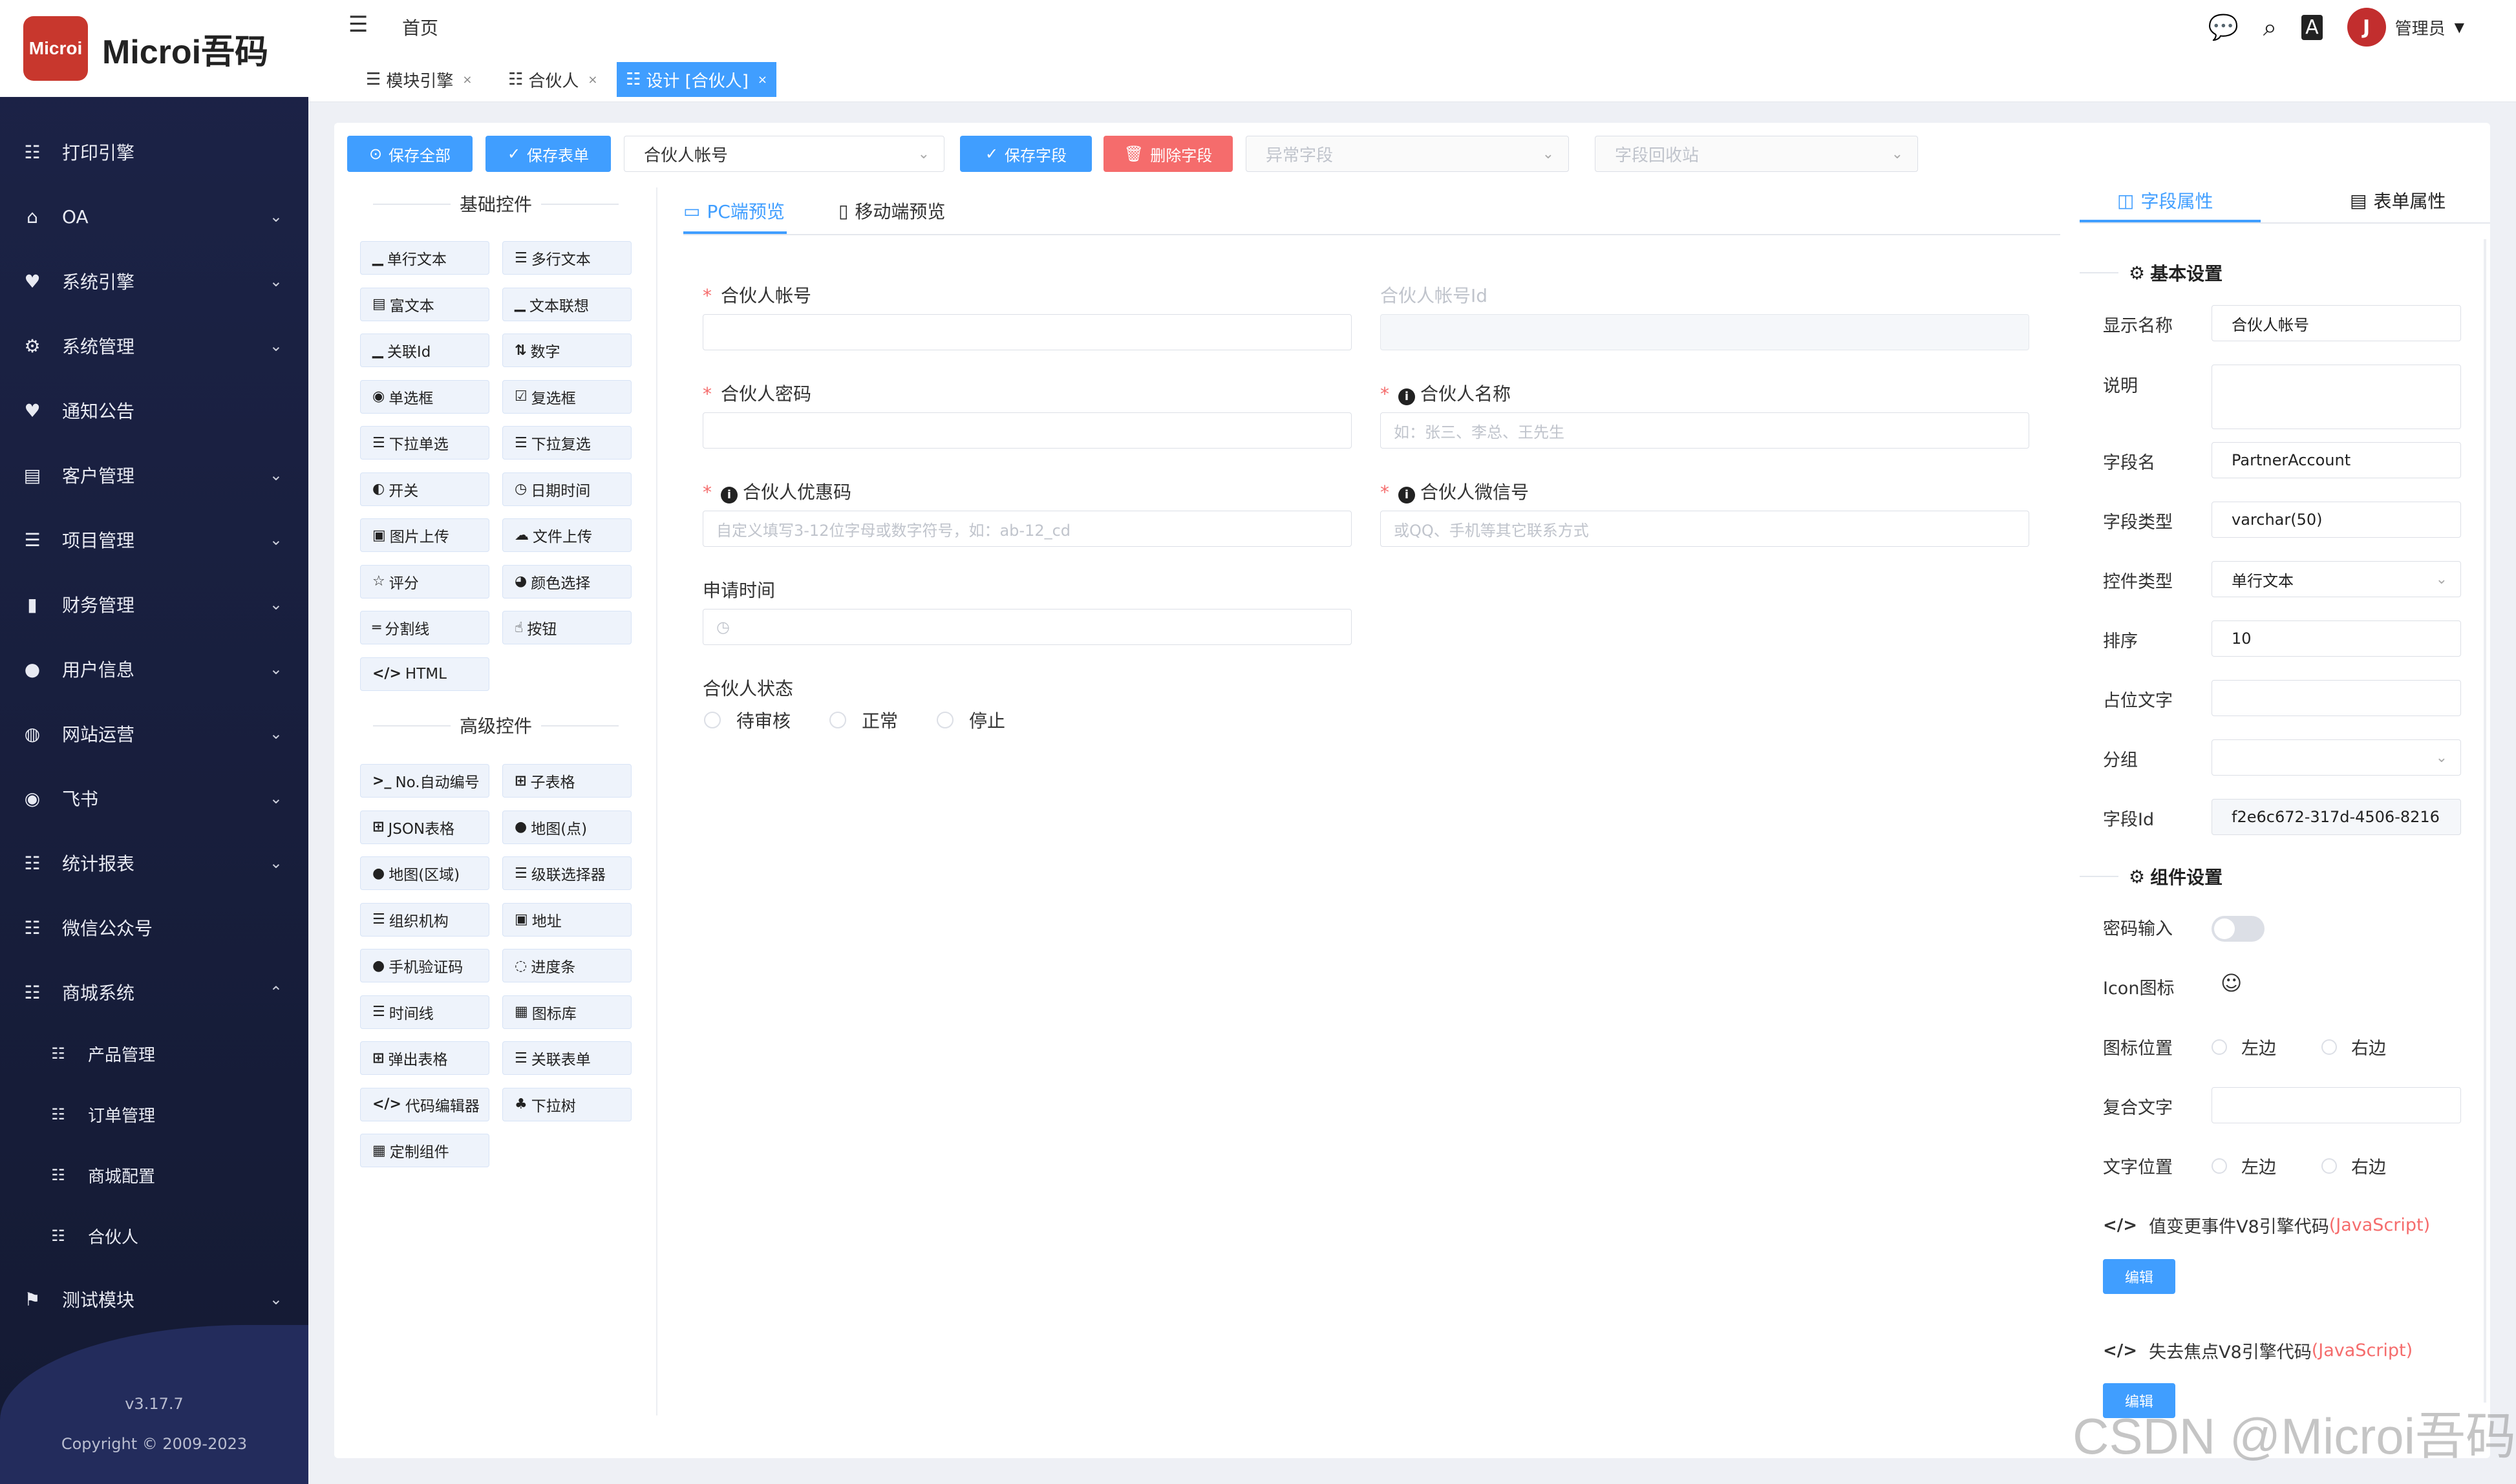  What do you see at coordinates (154, 1114) in the screenshot?
I see `sidebar-subitem-orders: ☷ 订单管理` at bounding box center [154, 1114].